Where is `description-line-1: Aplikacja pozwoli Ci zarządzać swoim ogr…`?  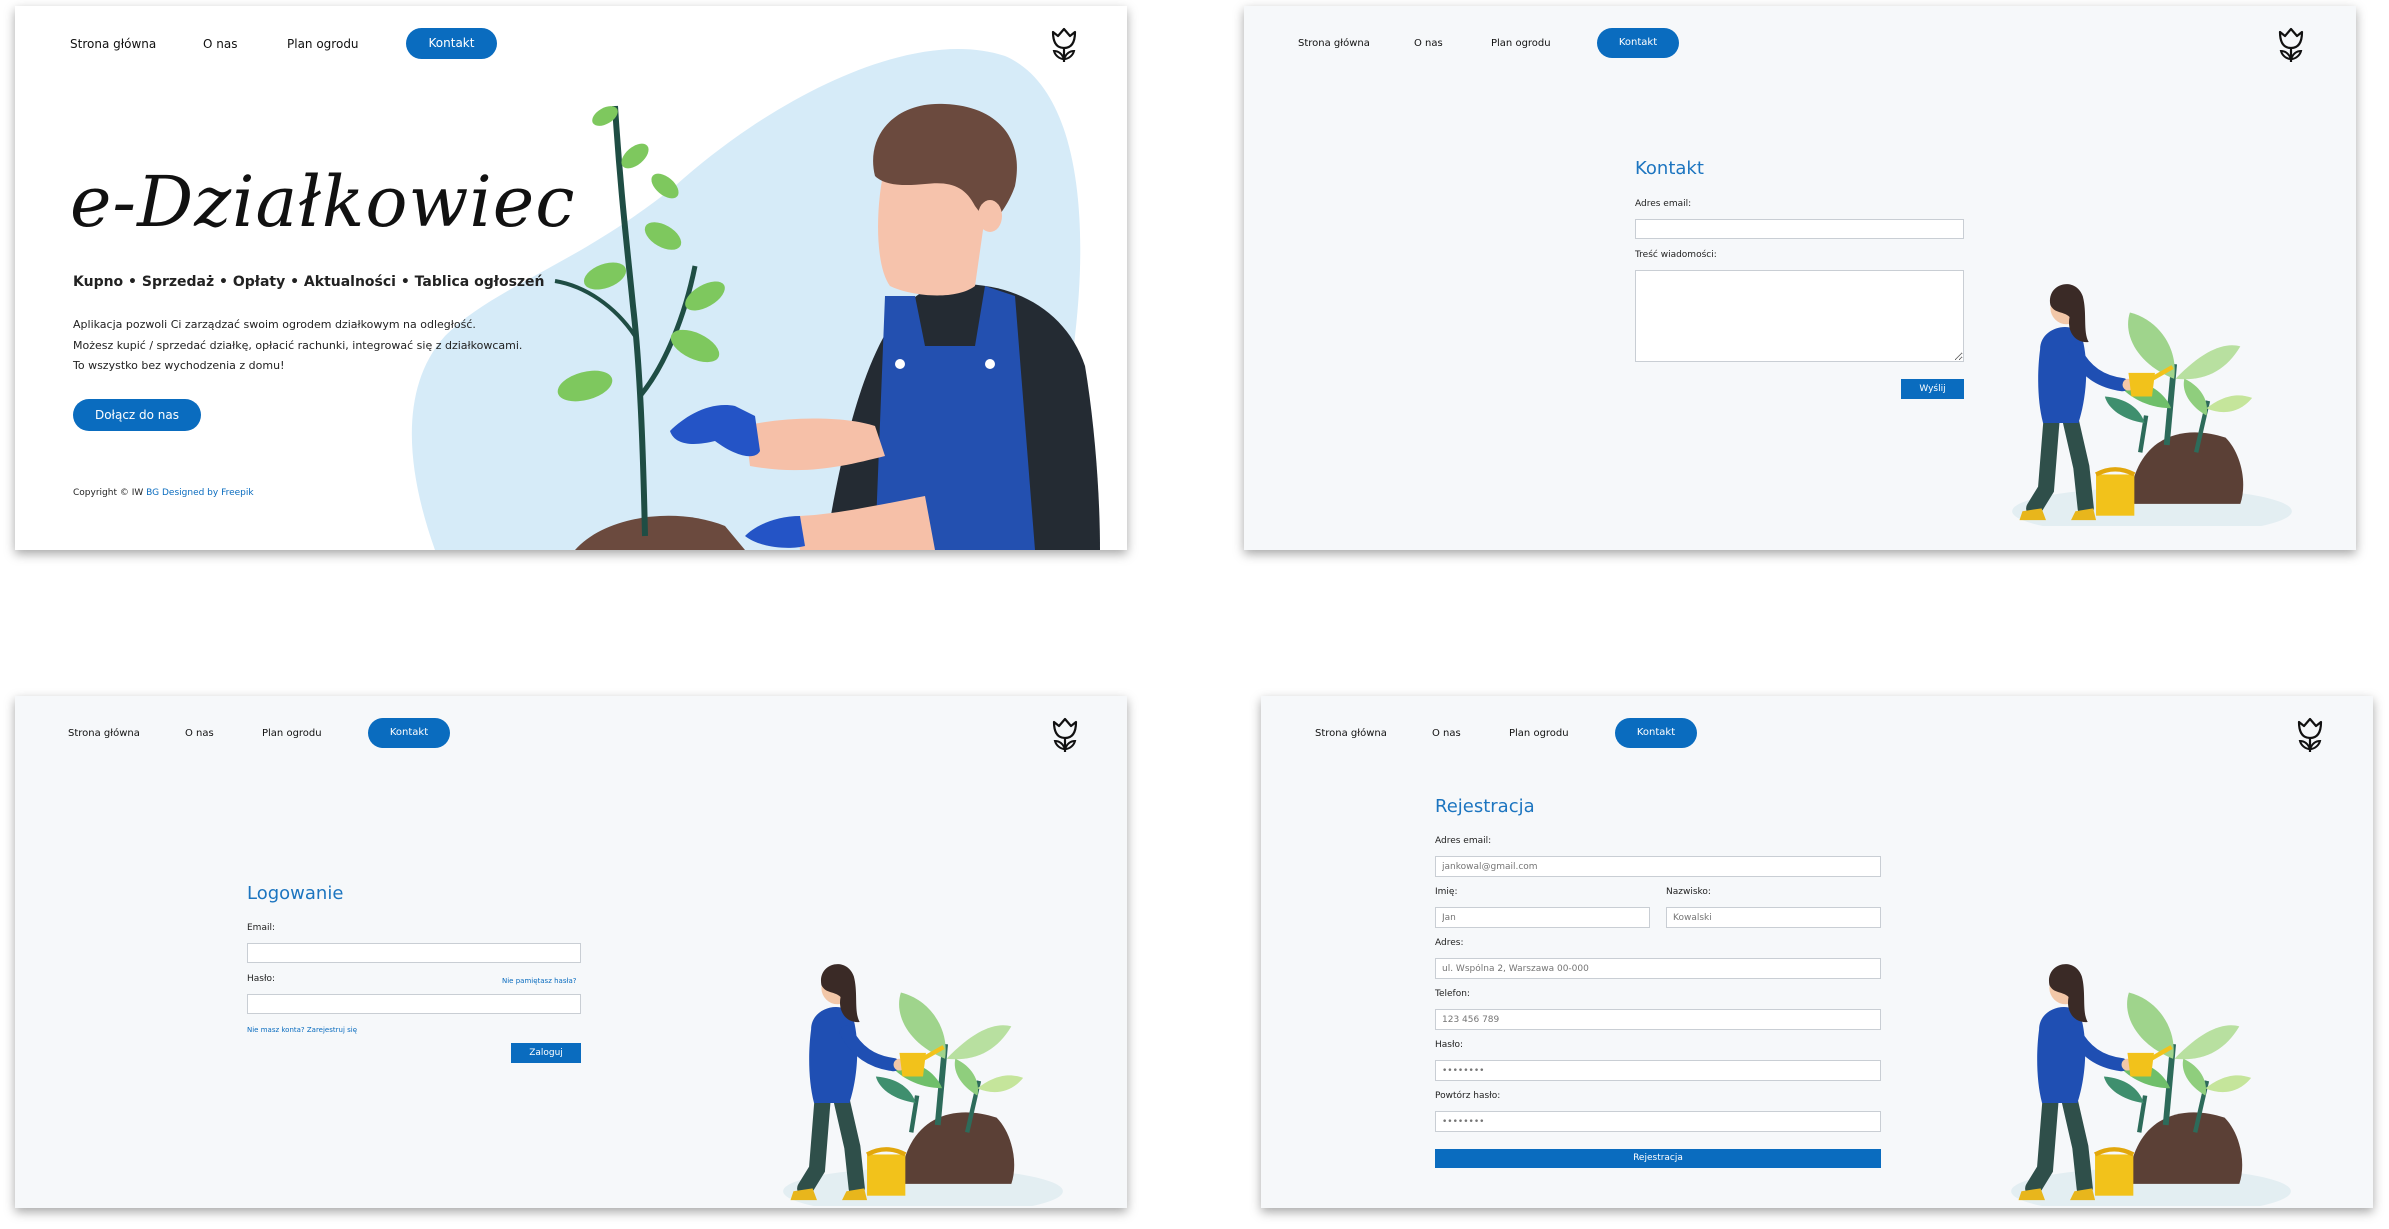
description-line-1: Aplikacja pozwoli Ci zarządzać swoim ogr… is located at coordinates (274, 324).